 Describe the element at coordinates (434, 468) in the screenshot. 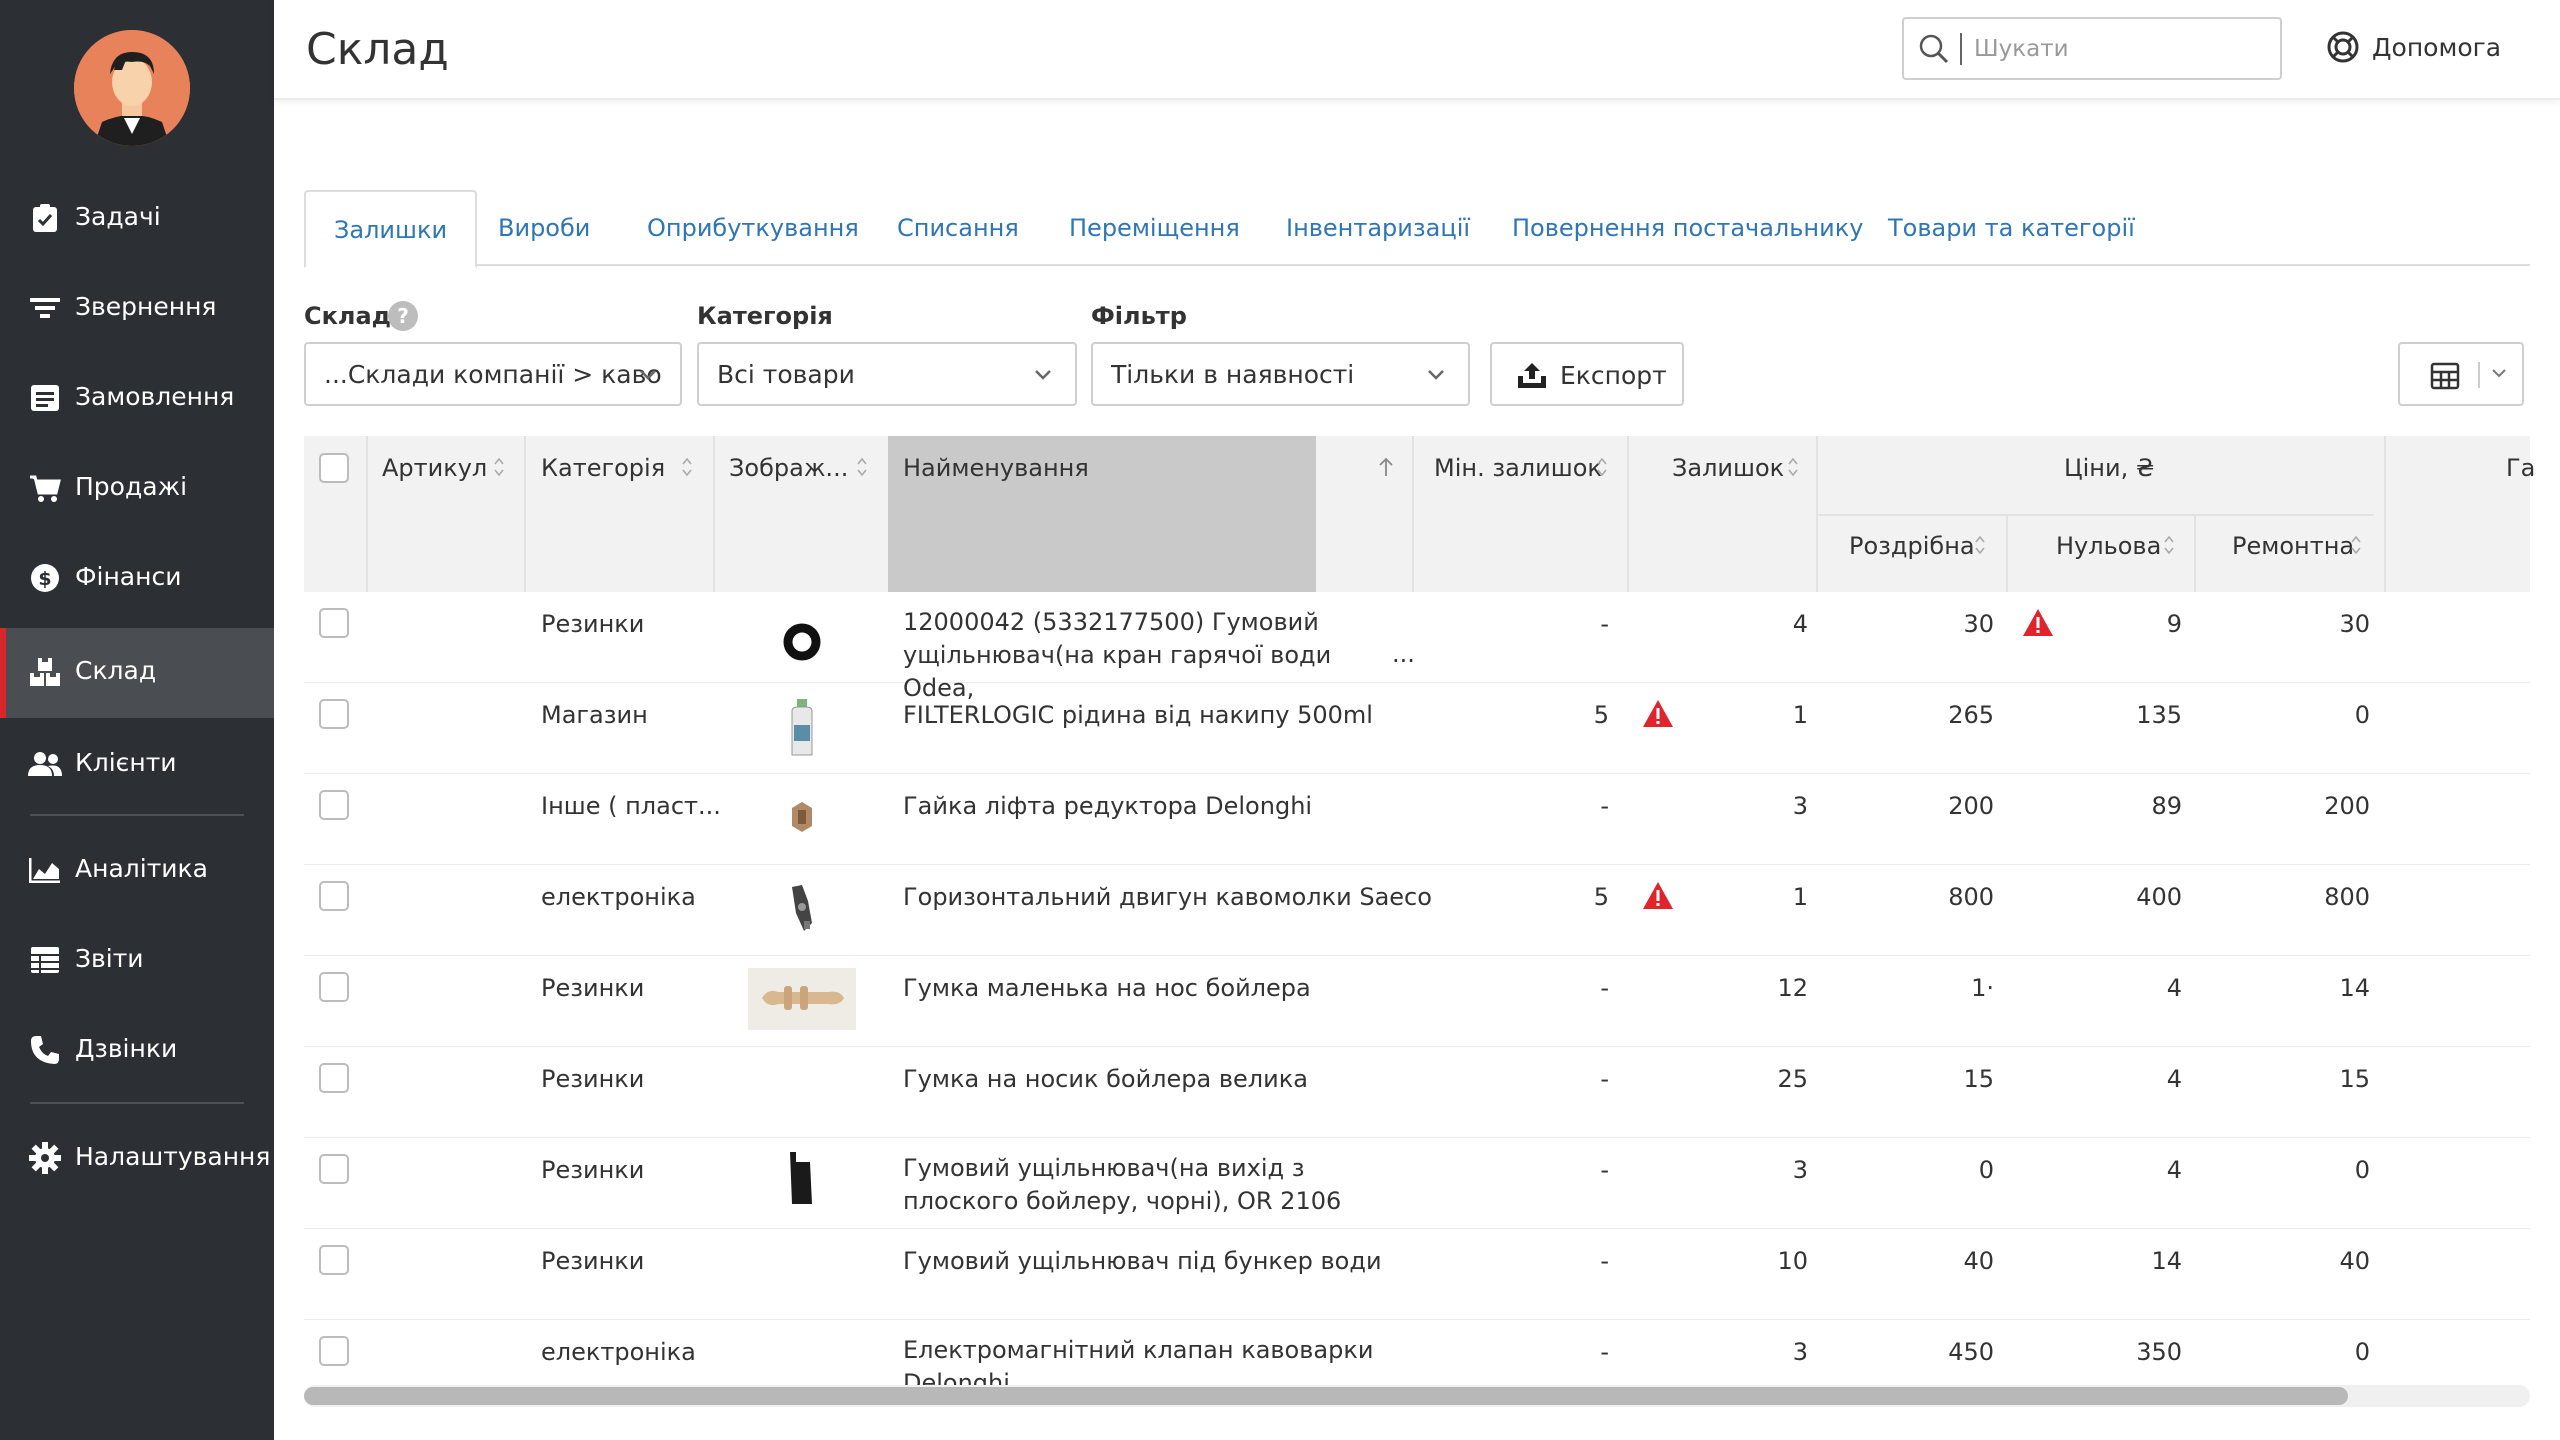

I see `header-article: Артикул` at that location.